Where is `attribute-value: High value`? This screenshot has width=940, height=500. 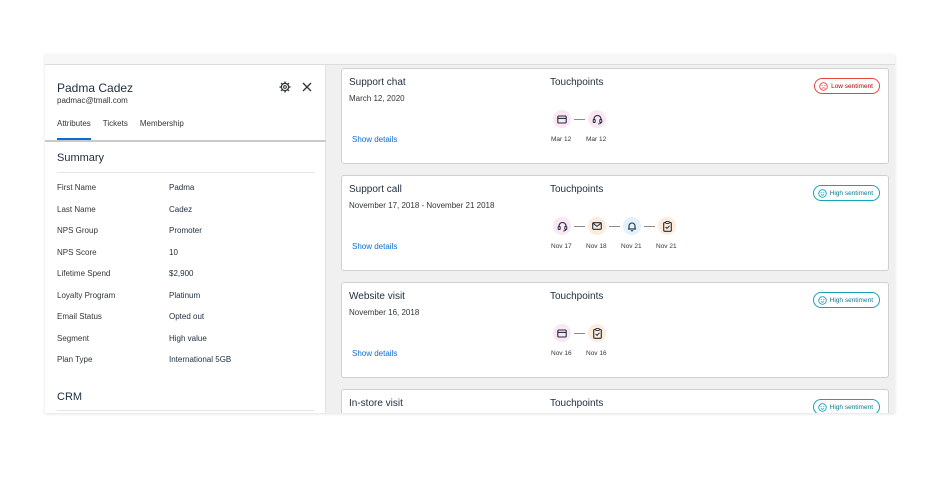 attribute-value: High value is located at coordinates (188, 338).